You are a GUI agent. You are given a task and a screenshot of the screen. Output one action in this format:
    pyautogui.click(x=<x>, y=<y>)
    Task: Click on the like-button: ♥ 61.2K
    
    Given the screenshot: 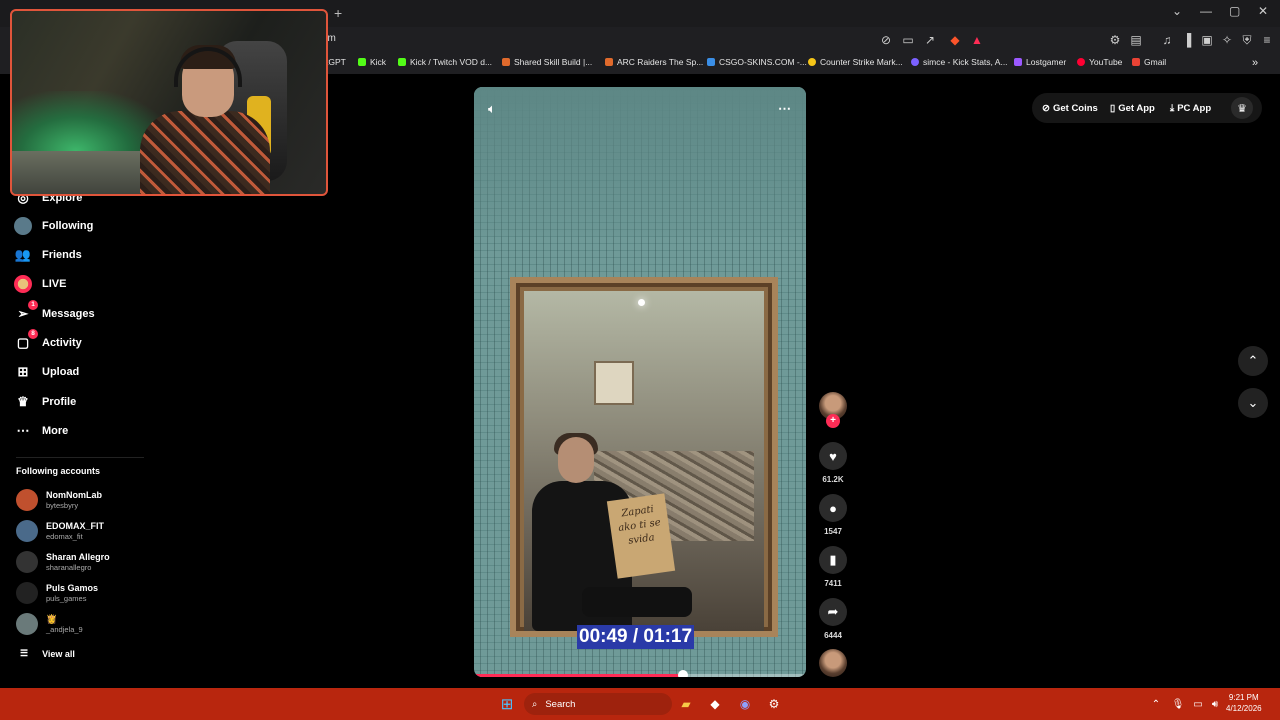 What is the action you would take?
    pyautogui.click(x=833, y=463)
    